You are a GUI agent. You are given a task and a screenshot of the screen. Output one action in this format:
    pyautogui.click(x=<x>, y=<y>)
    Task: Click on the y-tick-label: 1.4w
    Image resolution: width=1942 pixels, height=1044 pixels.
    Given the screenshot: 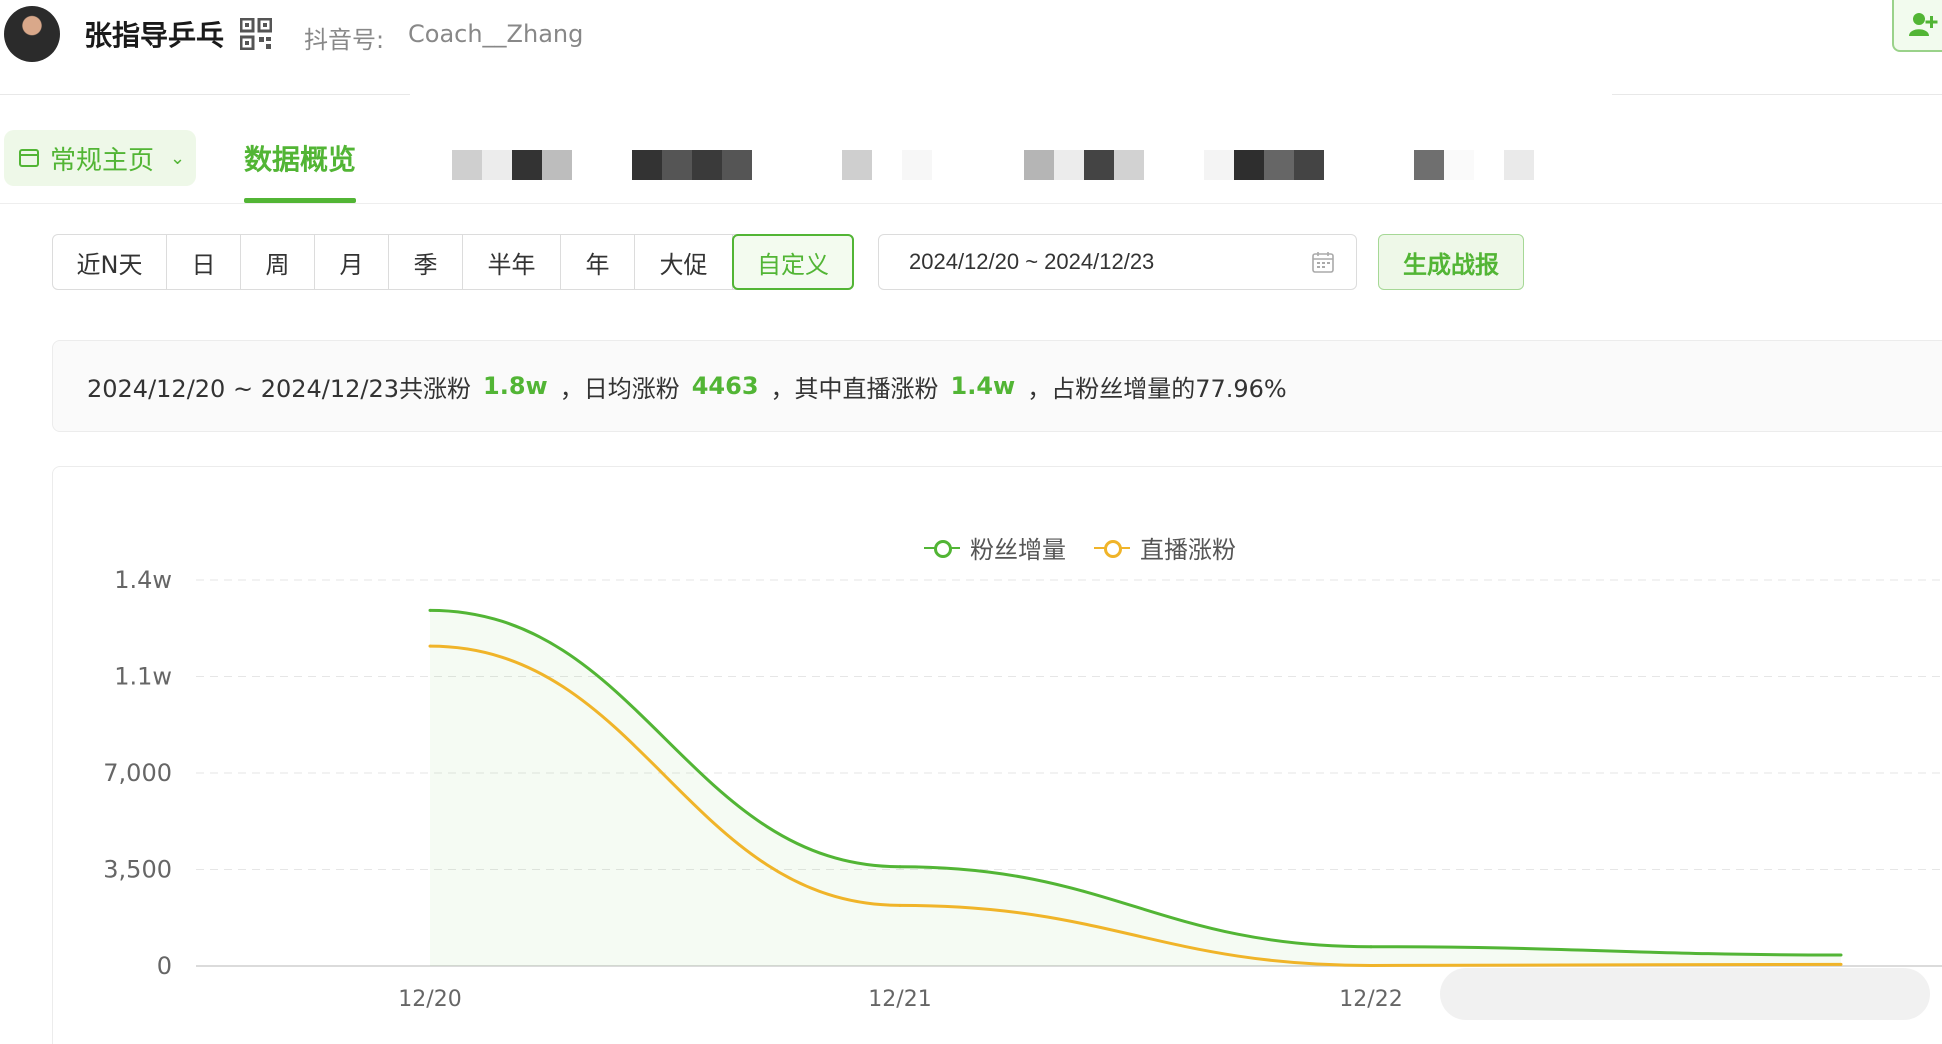 What is the action you would take?
    pyautogui.click(x=143, y=580)
    